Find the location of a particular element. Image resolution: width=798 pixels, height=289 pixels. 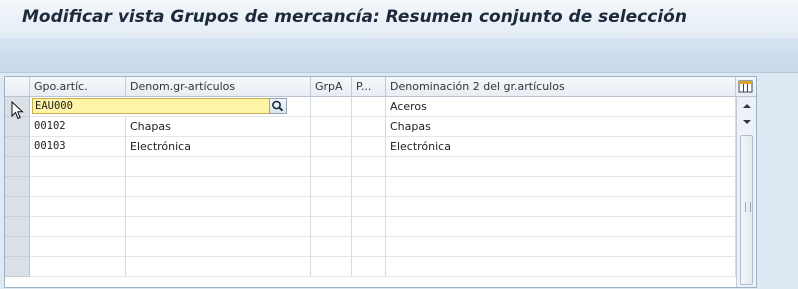

column-header-gpo-artic: Gpo.artíc. is located at coordinates (78, 87).